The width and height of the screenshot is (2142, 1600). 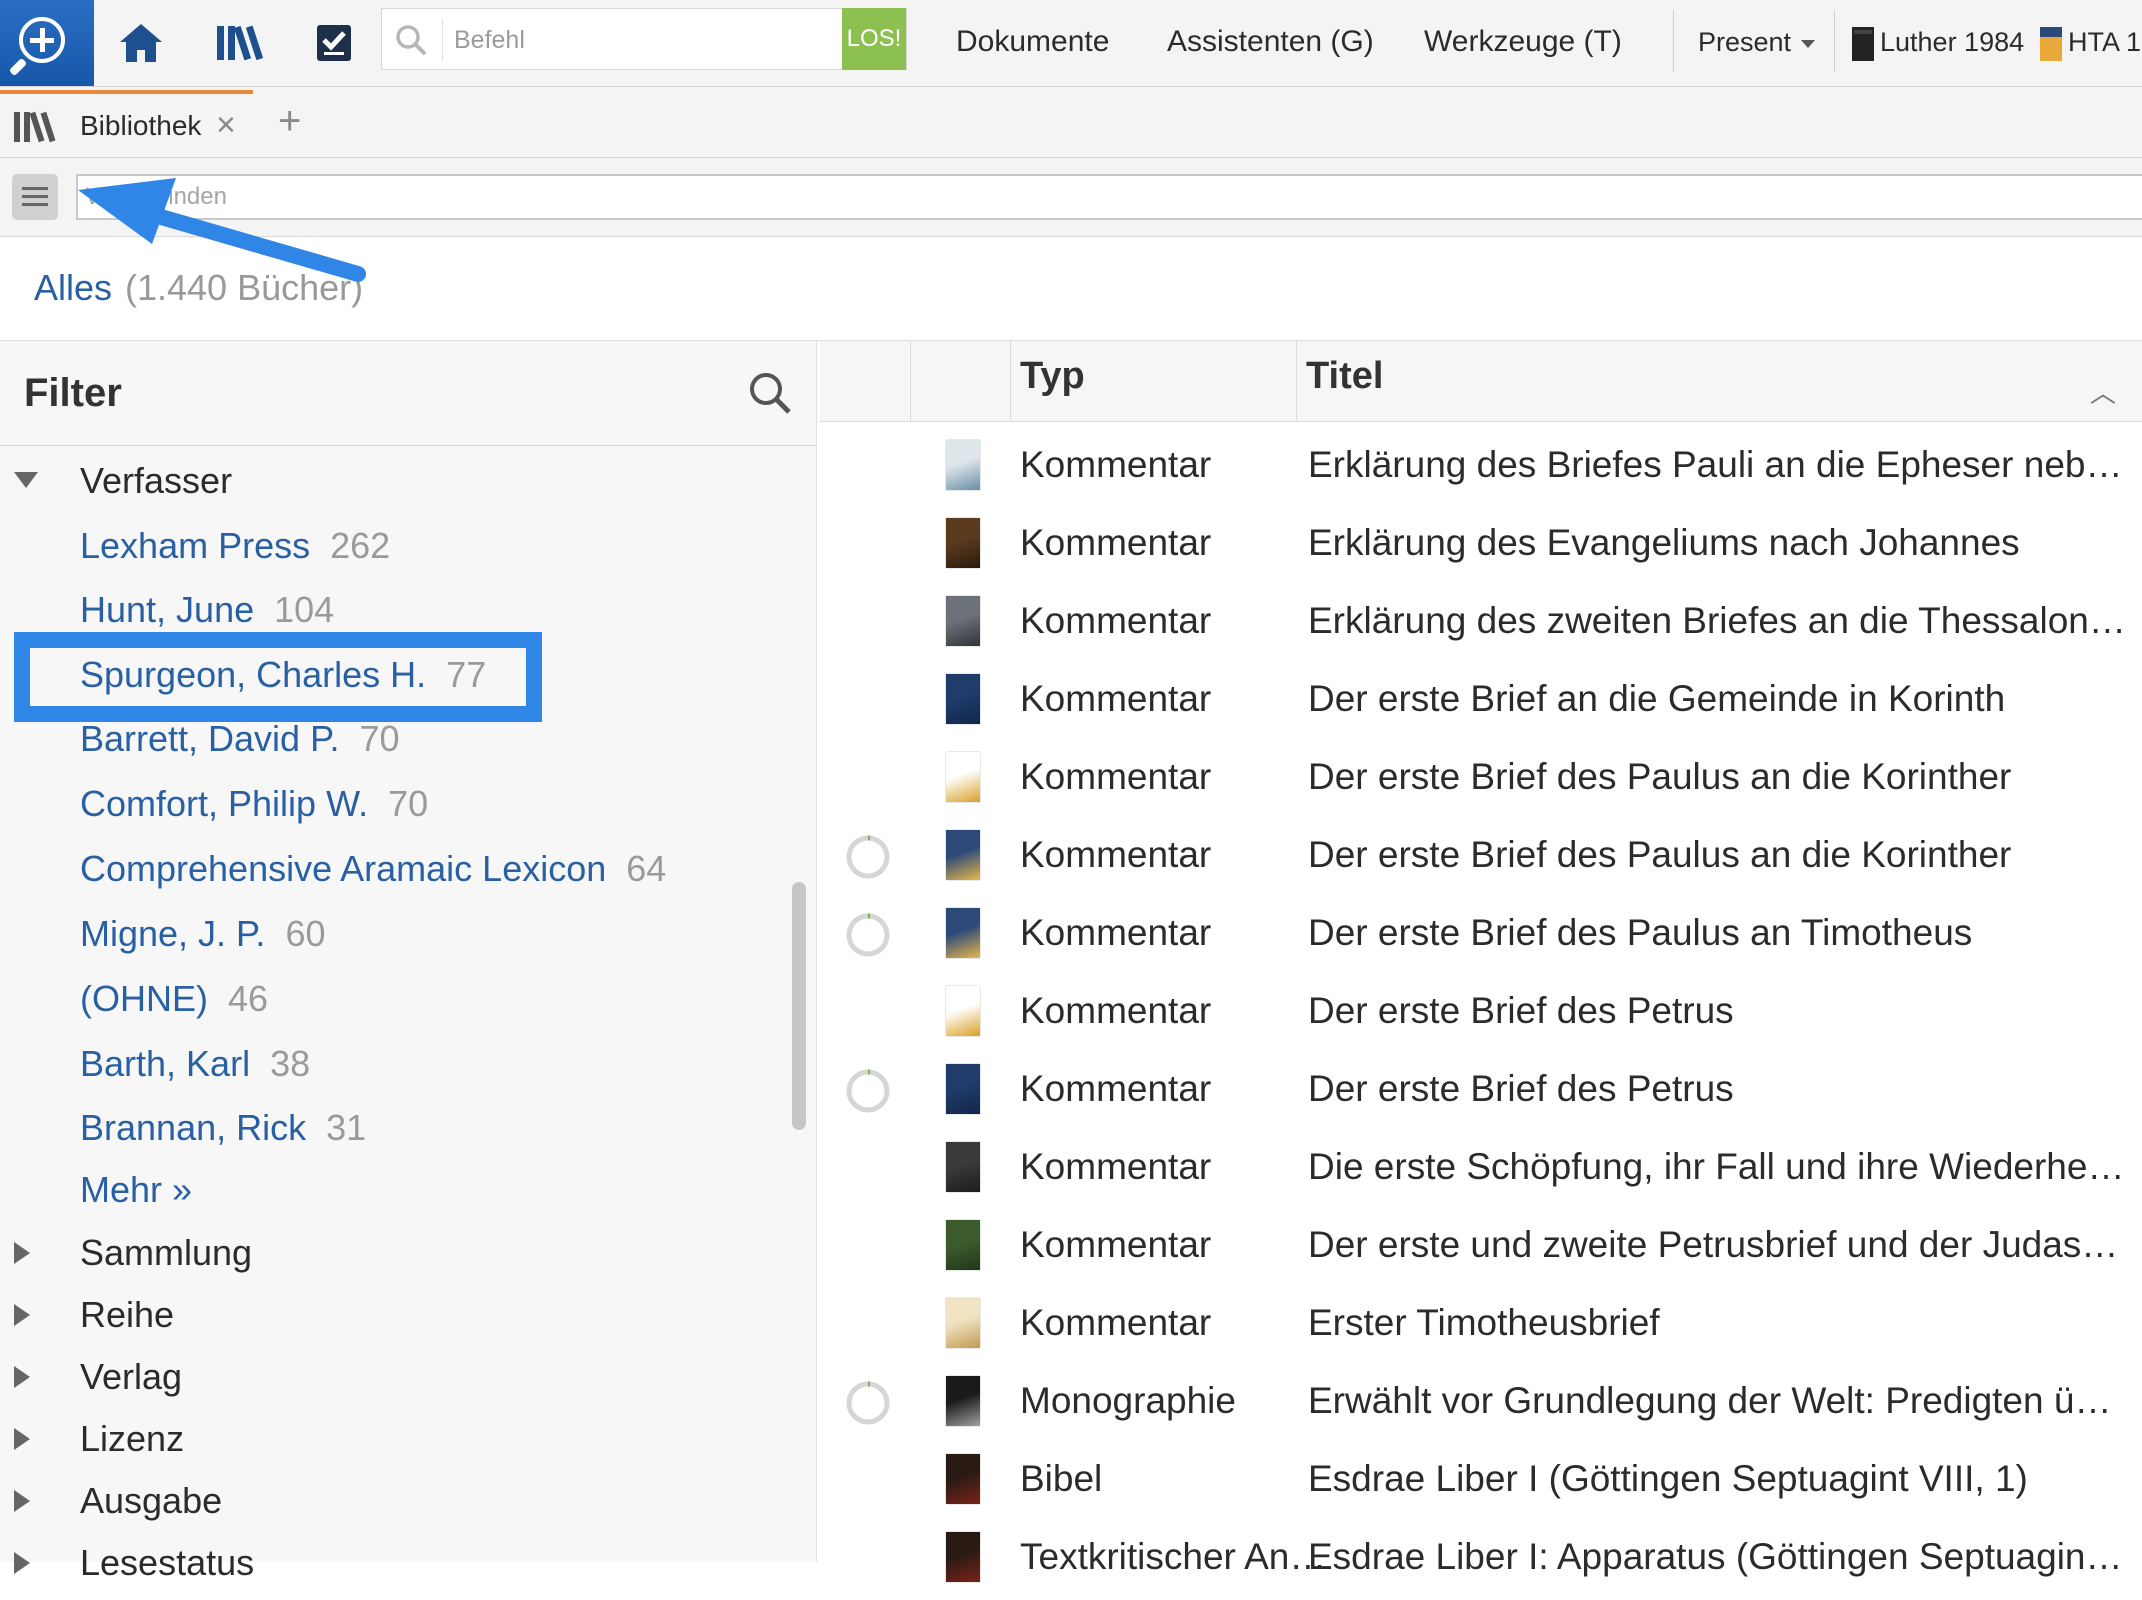 I want to click on filter-author-item: Hunt, June 104, so click(x=207, y=610).